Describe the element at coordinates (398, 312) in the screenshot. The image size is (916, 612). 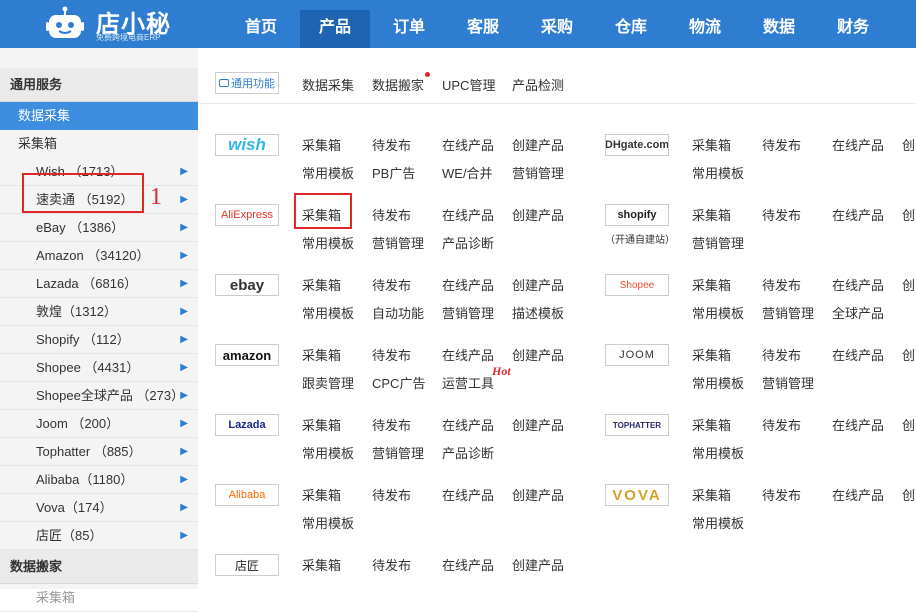
I see `platform-link: 自动功能` at that location.